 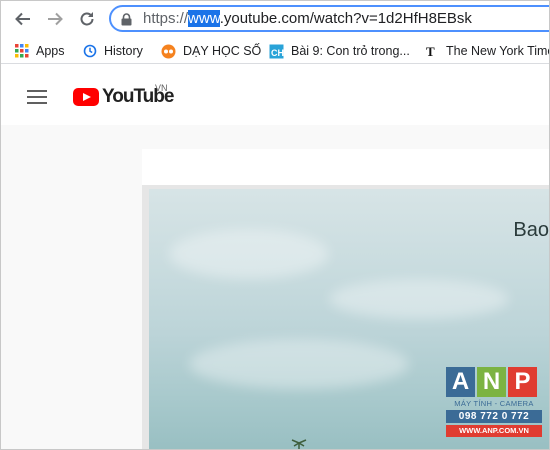 I want to click on palm-tree-icon, so click(x=299, y=444).